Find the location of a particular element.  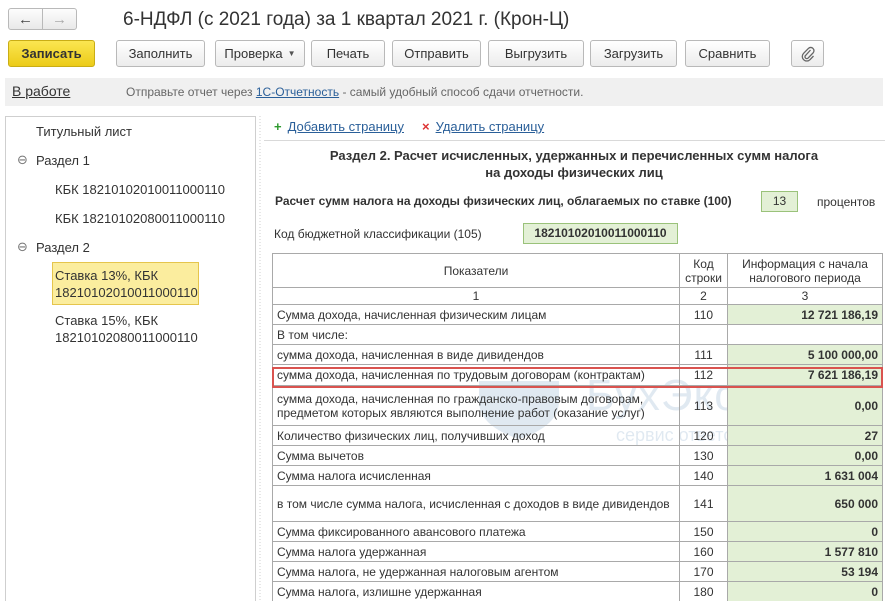

row-label: Сумма налога, излишне удержанная is located at coordinates (476, 591).